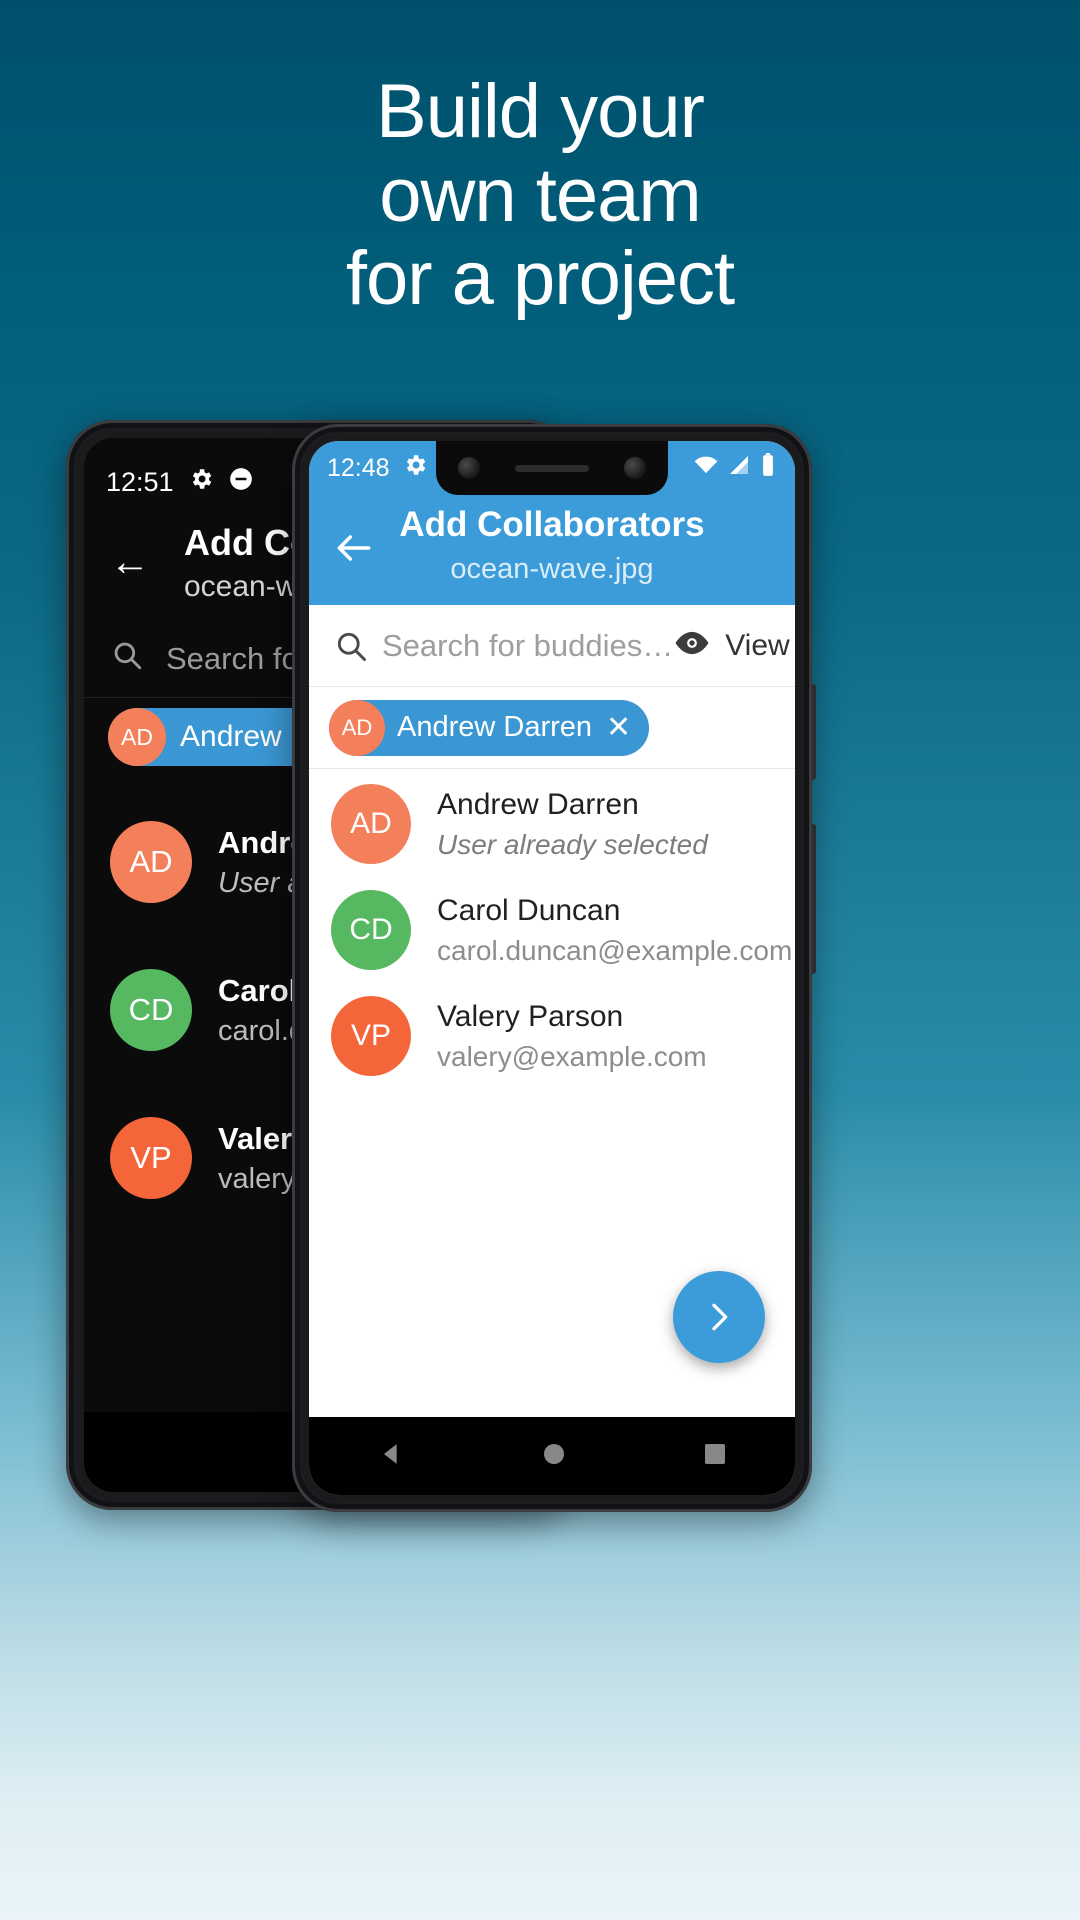  What do you see at coordinates (757, 645) in the screenshot?
I see `view-label: View` at bounding box center [757, 645].